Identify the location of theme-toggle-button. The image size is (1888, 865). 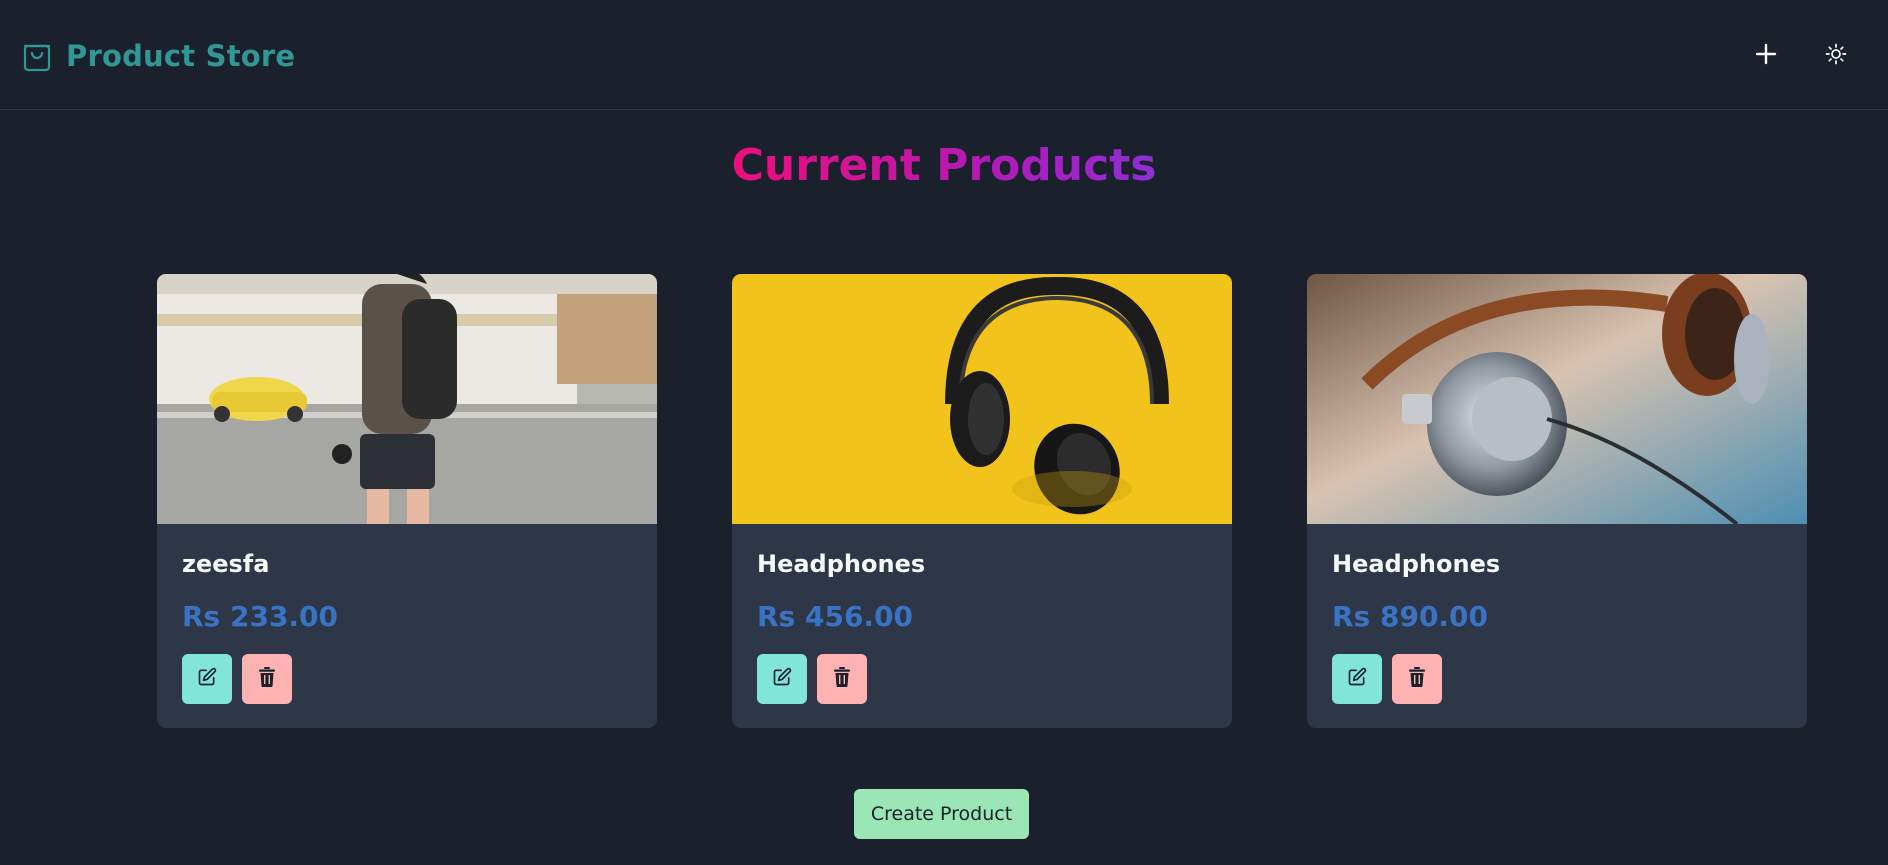
(1836, 54).